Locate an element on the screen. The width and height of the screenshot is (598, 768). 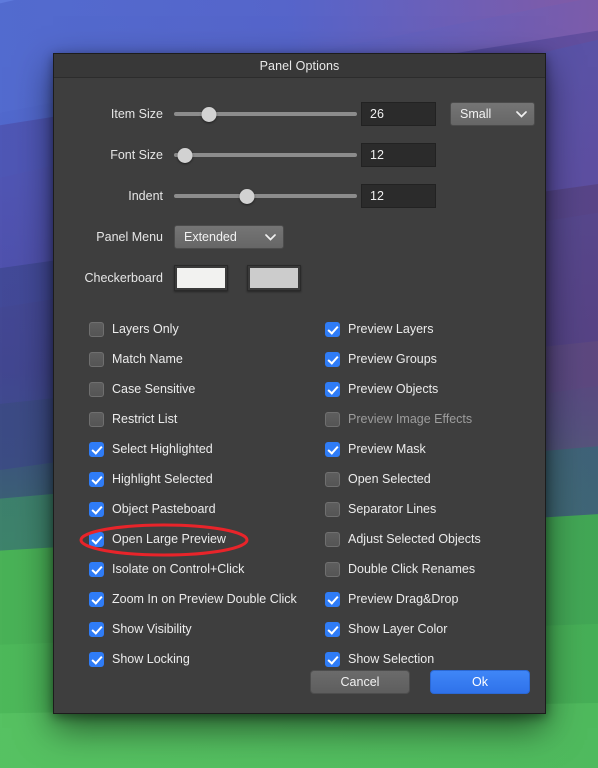
option-row-left-6: Object Pasteboard is located at coordinates (207, 509).